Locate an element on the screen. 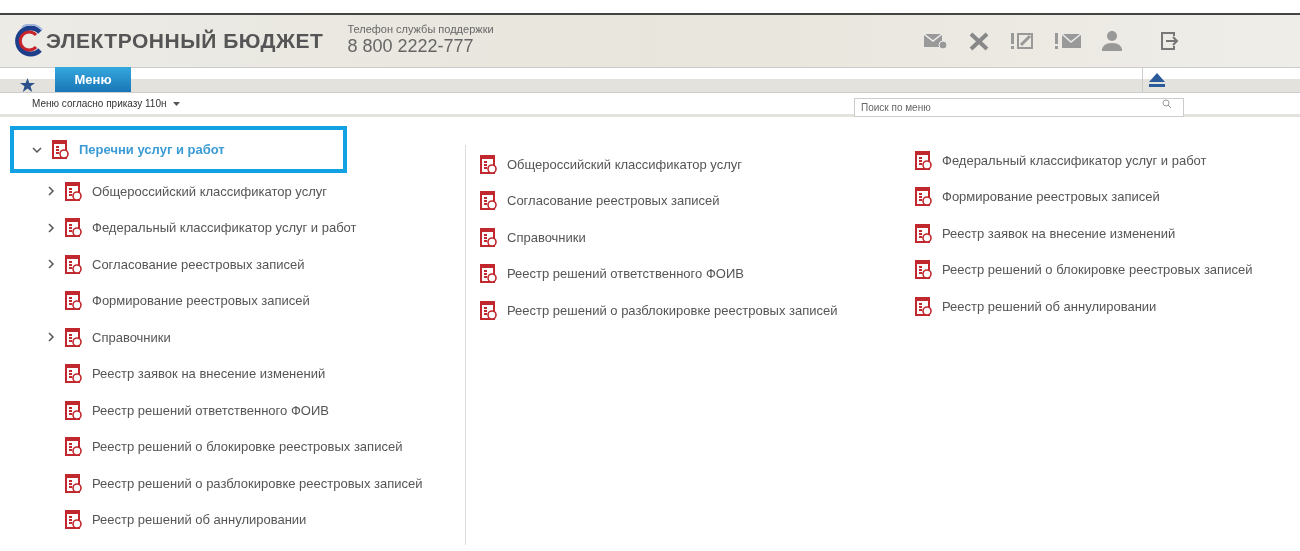 The image size is (1300, 551). menu-link: Реестр решений об аннулировании is located at coordinates (1084, 306).